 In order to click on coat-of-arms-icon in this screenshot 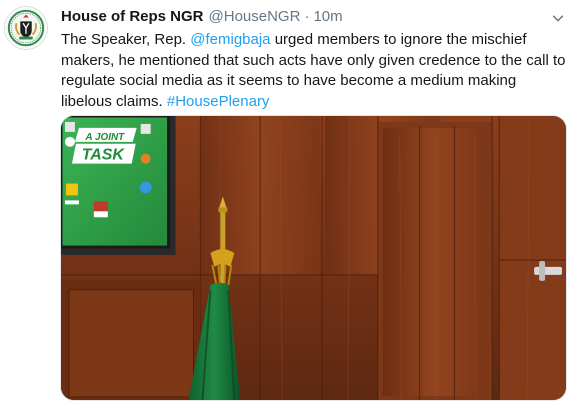, I will do `click(26, 28)`.